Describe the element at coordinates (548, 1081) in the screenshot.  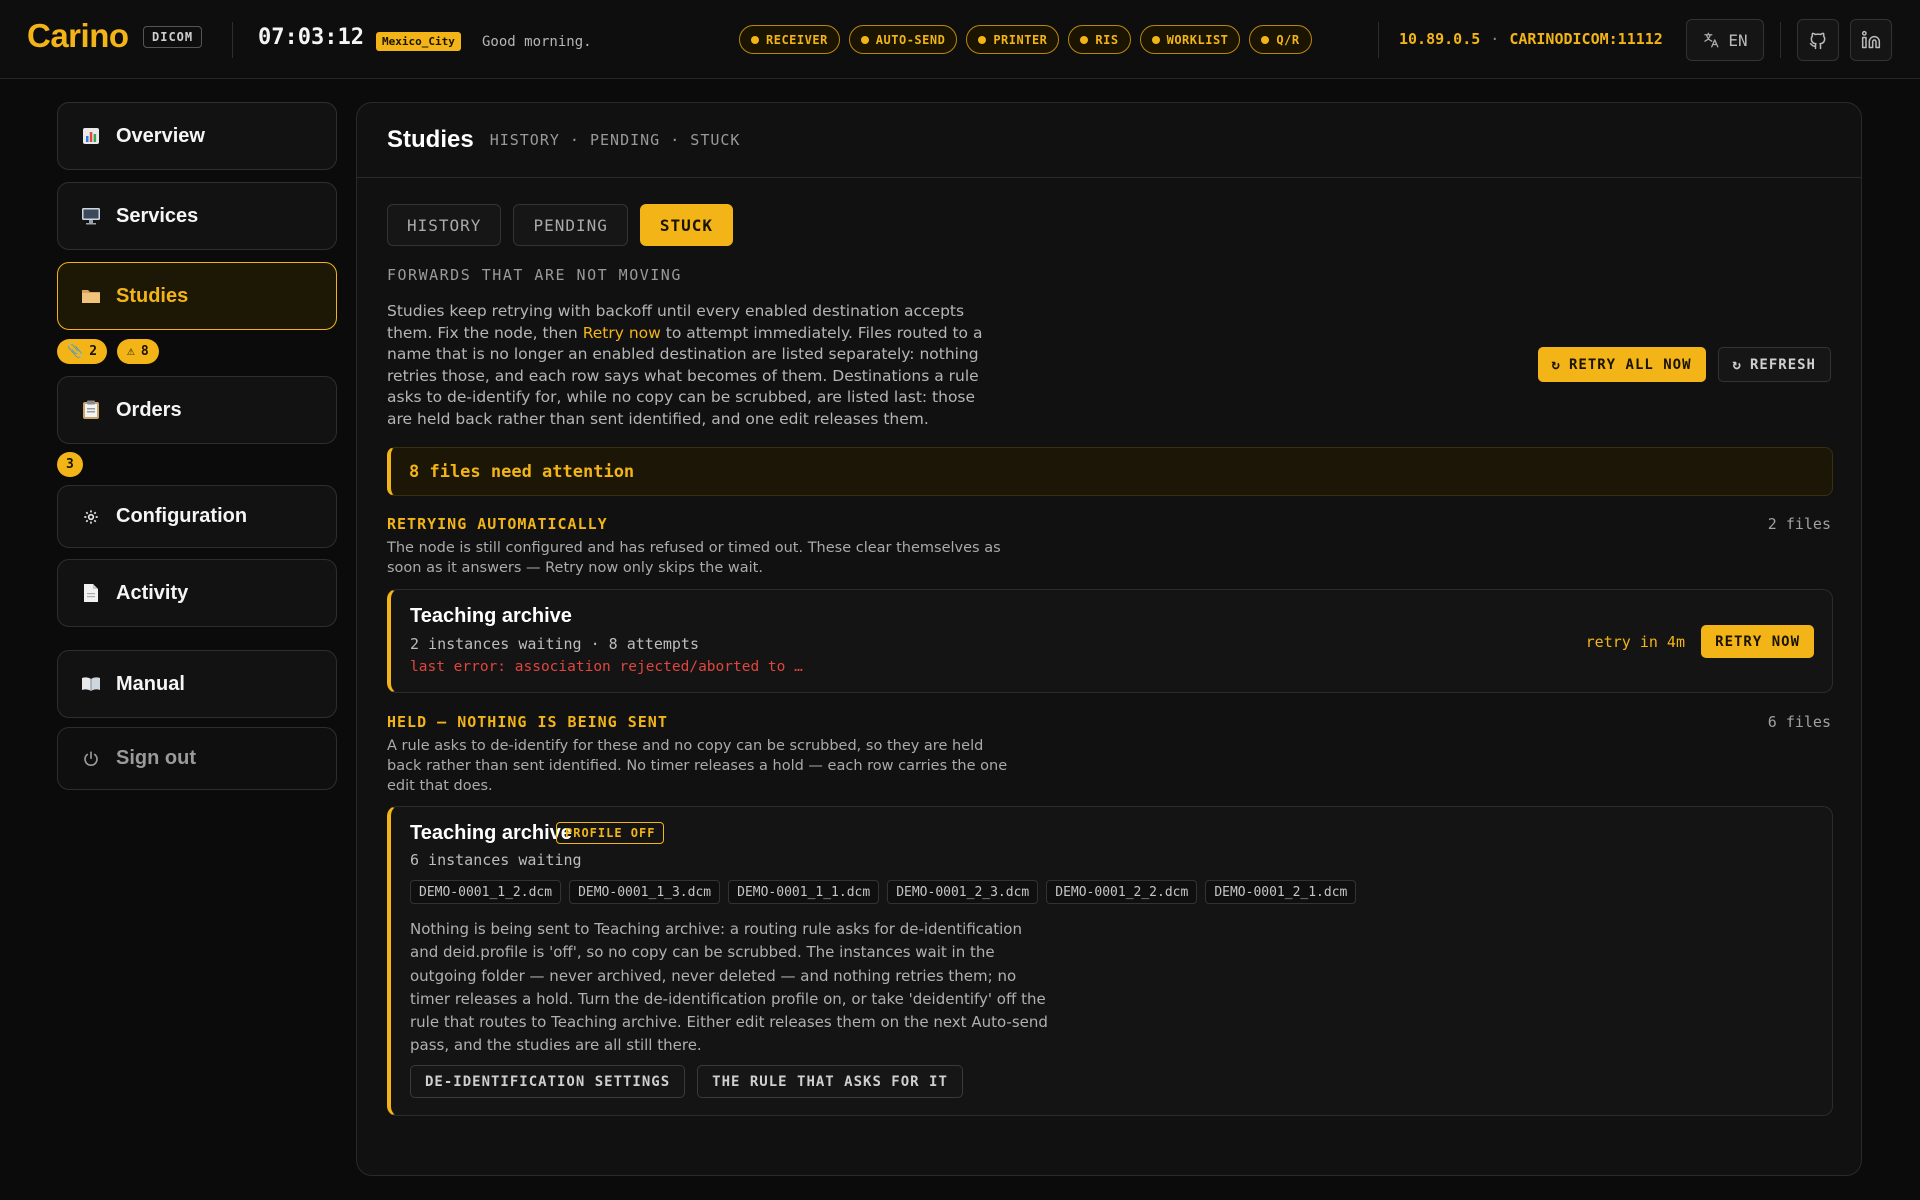
I see `deidentification-settings-button: DE-IDENTIFICATION SETTINGS` at that location.